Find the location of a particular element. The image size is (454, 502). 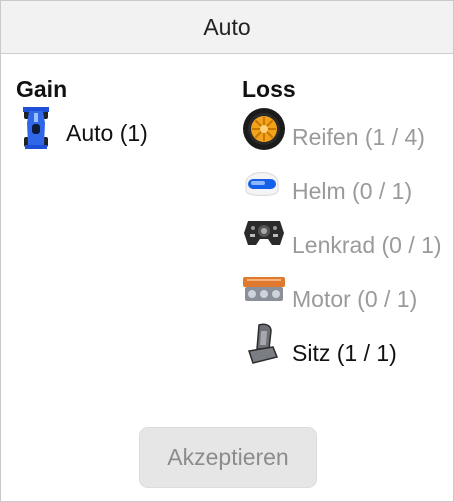

seat-icon is located at coordinates (263, 350).